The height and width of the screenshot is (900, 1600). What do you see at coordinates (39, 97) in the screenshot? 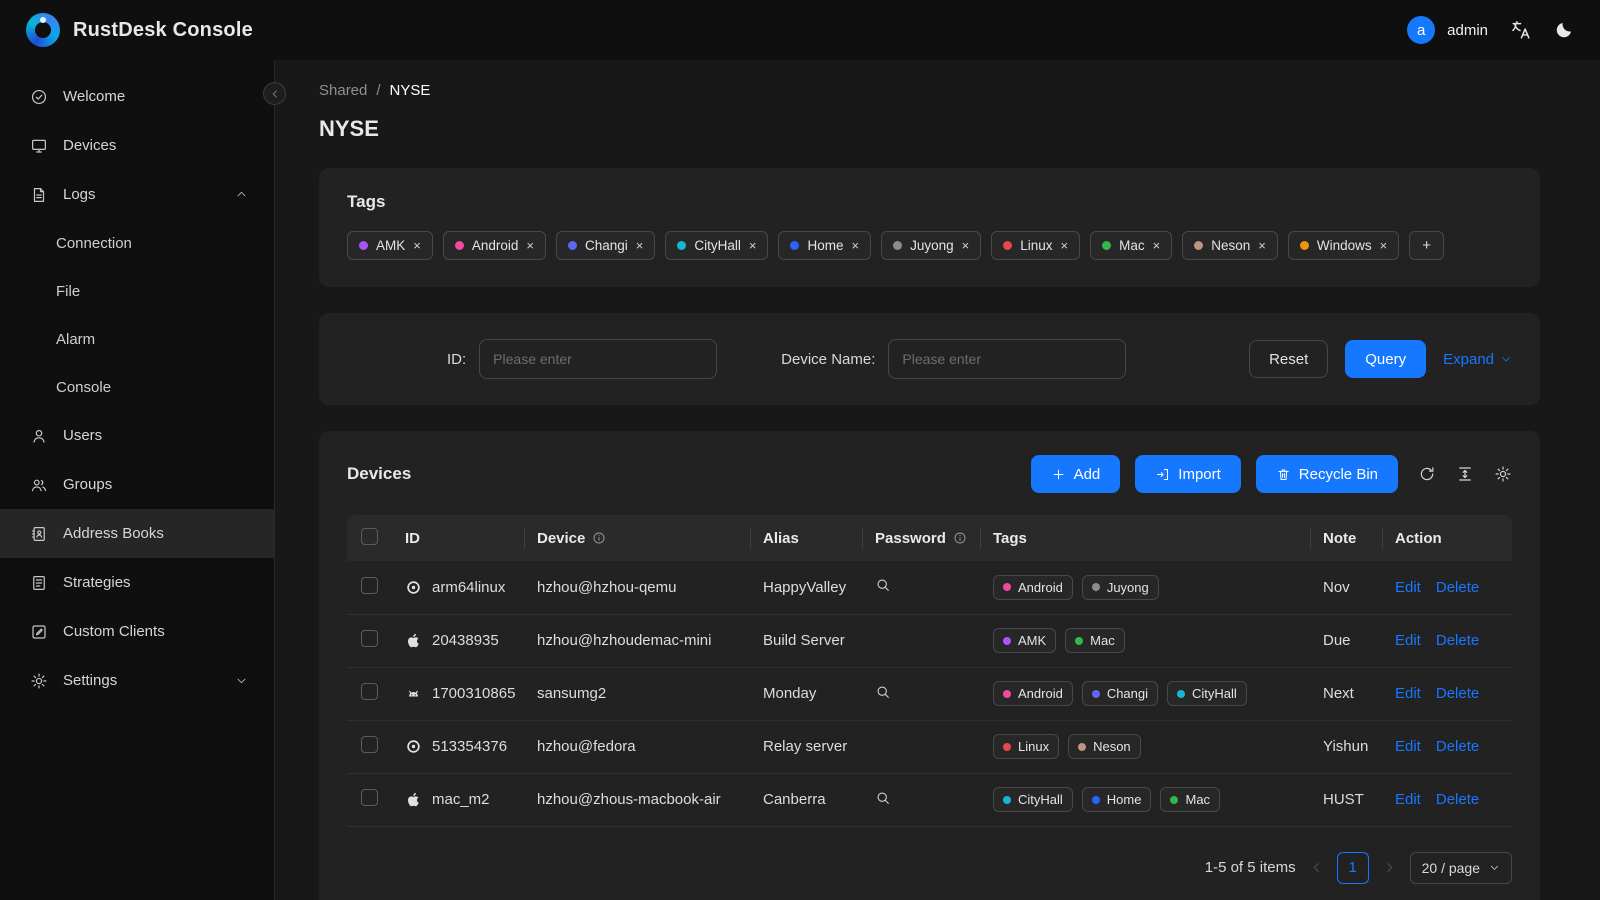
I see `welcome-icon` at bounding box center [39, 97].